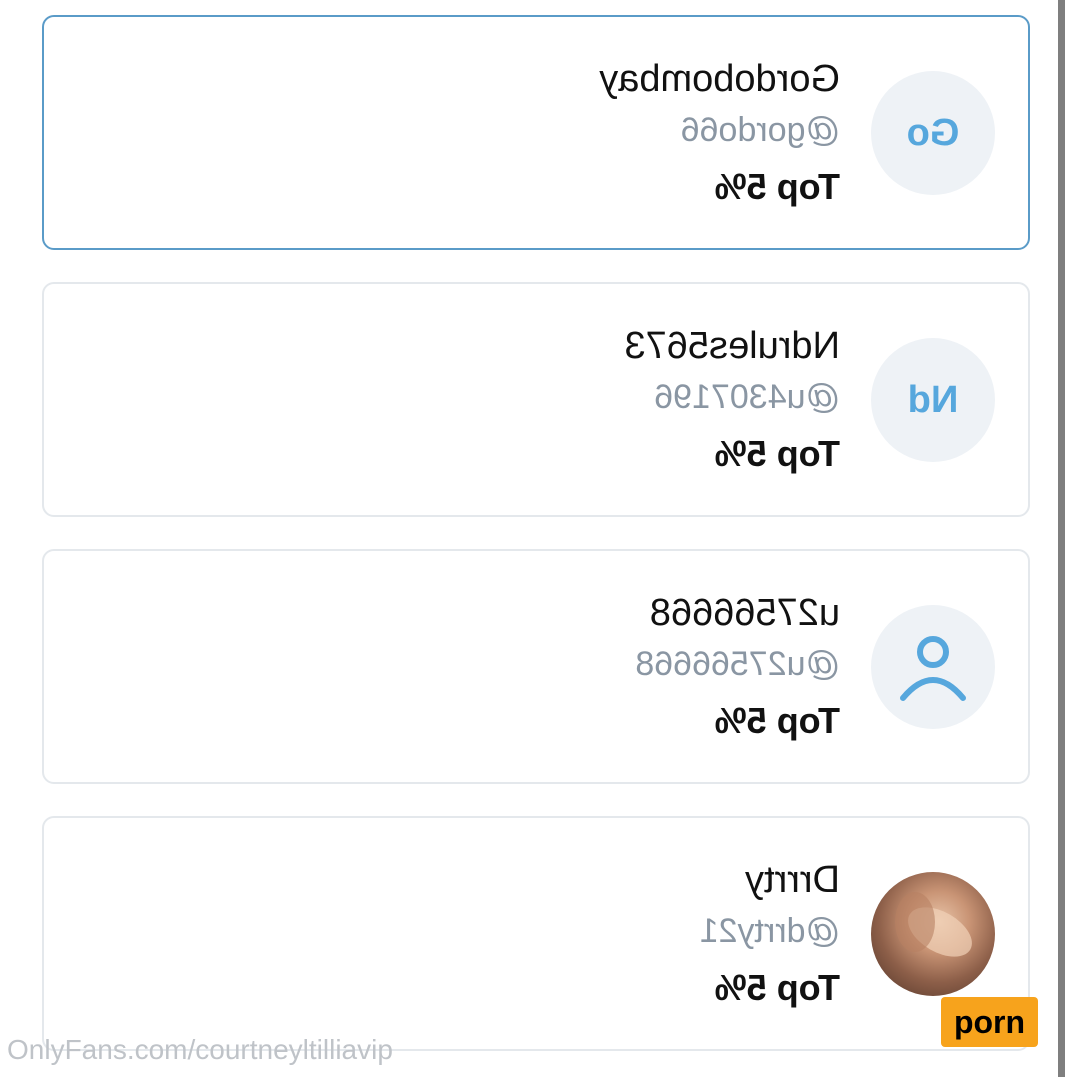 This screenshot has height=1077, width=1071. I want to click on site-badge: porn, so click(989, 1022).